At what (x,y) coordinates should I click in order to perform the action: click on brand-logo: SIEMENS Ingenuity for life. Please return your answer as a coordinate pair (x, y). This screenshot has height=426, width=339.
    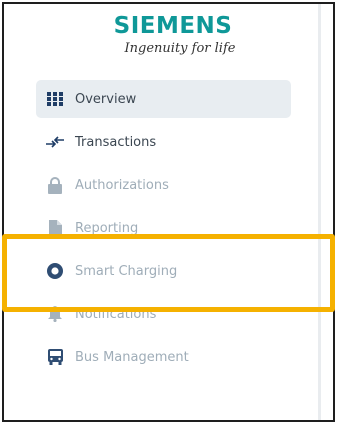
    Looking at the image, I should click on (173, 34).